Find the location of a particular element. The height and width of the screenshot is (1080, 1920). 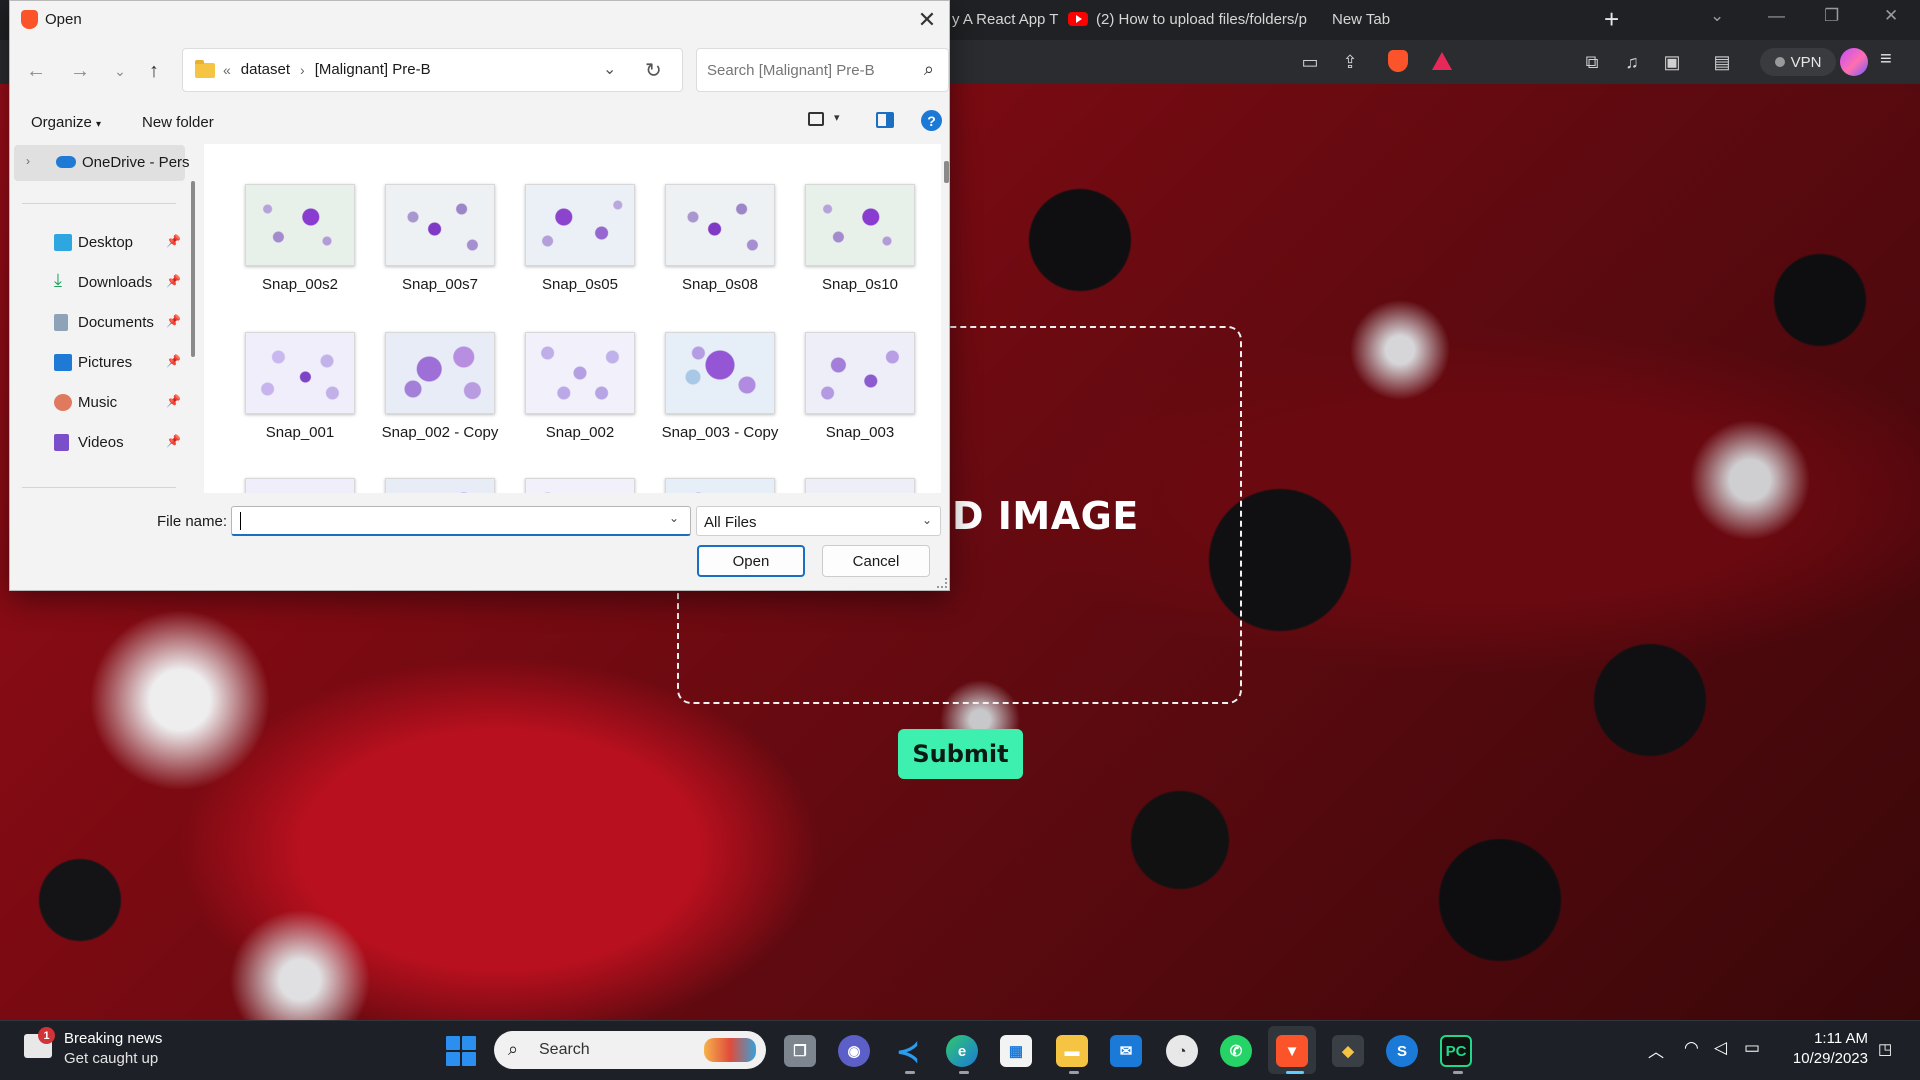

nav-item-downloads: ⤓ Downloads 📌 is located at coordinates (95, 283).